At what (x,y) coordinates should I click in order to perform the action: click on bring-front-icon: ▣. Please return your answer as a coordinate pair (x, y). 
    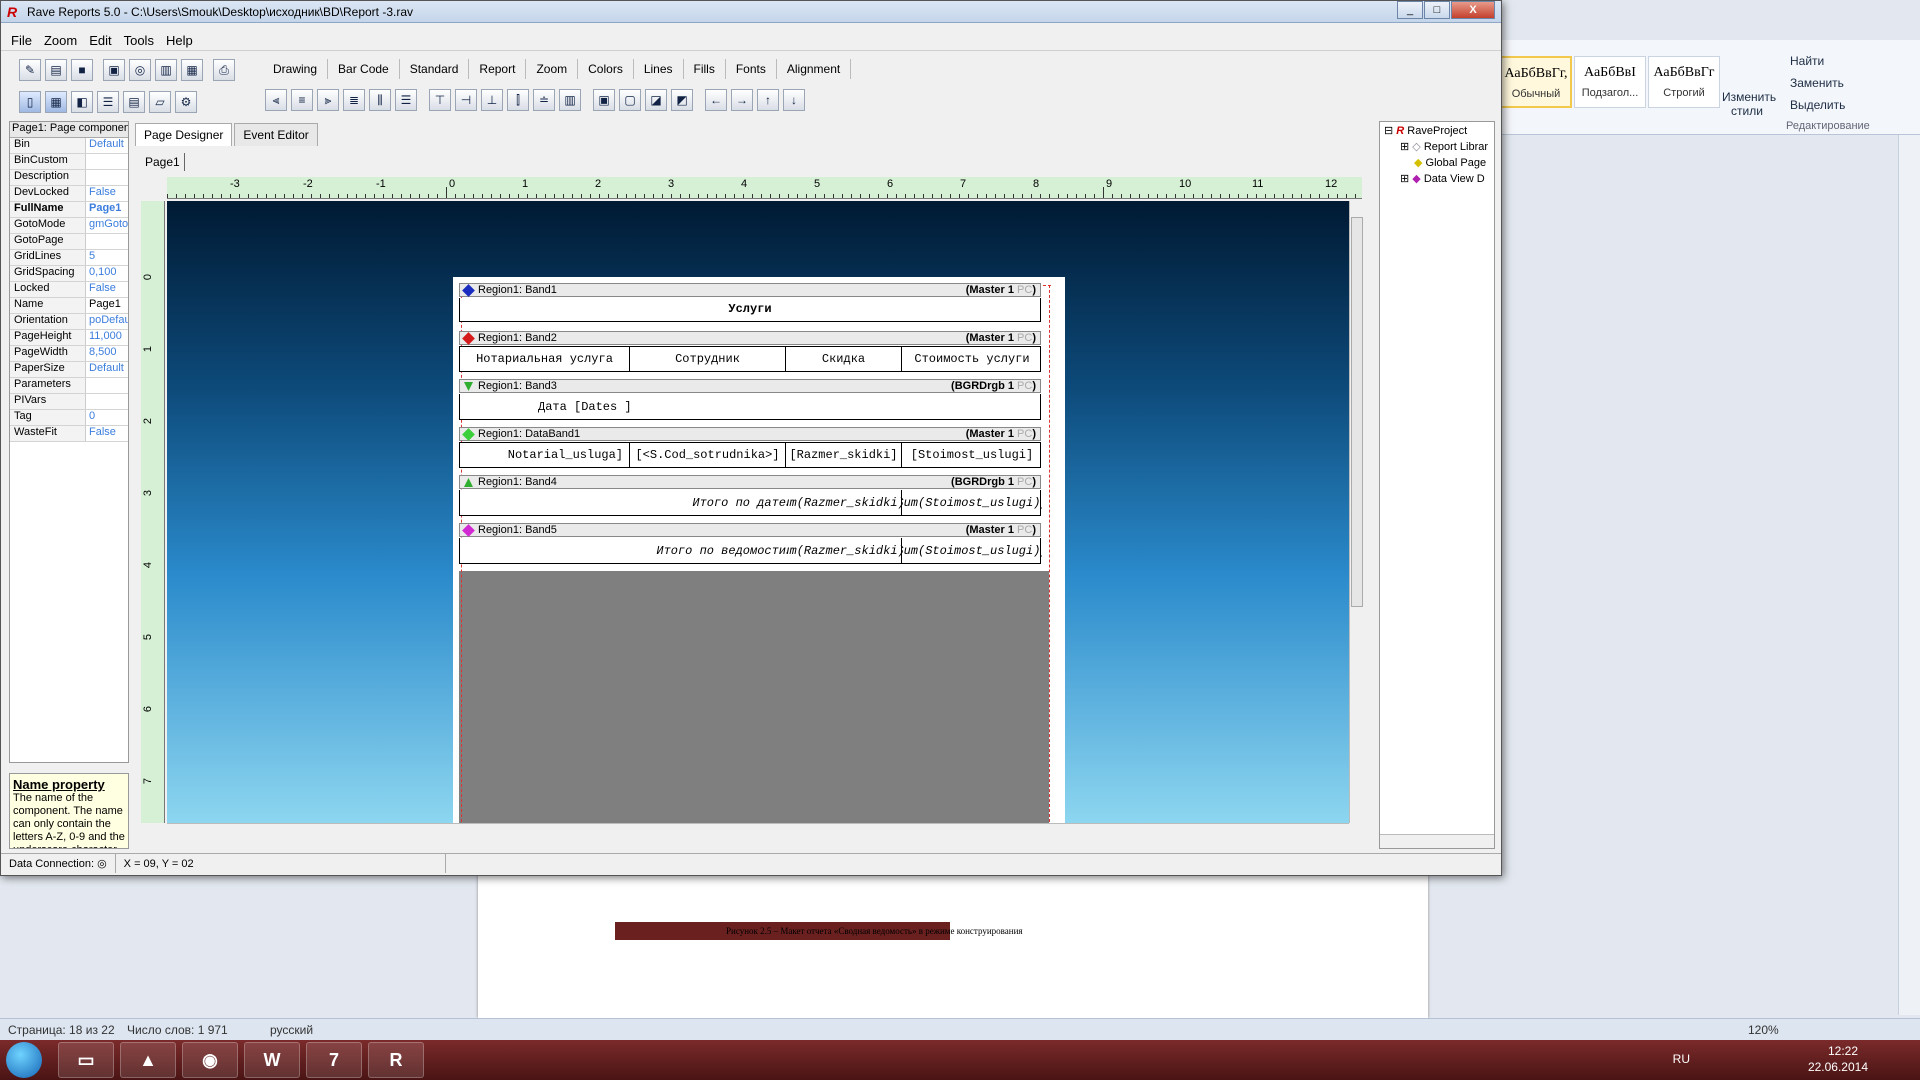
    Looking at the image, I should click on (604, 100).